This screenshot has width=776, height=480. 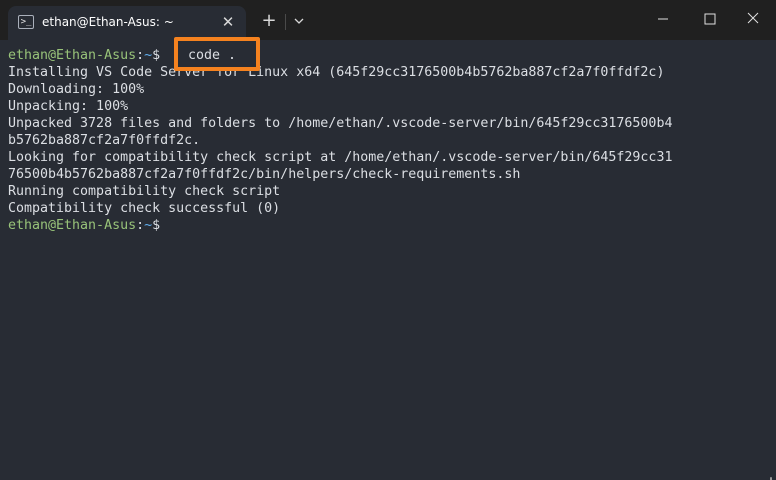 I want to click on close-window-button, so click(x=753, y=19).